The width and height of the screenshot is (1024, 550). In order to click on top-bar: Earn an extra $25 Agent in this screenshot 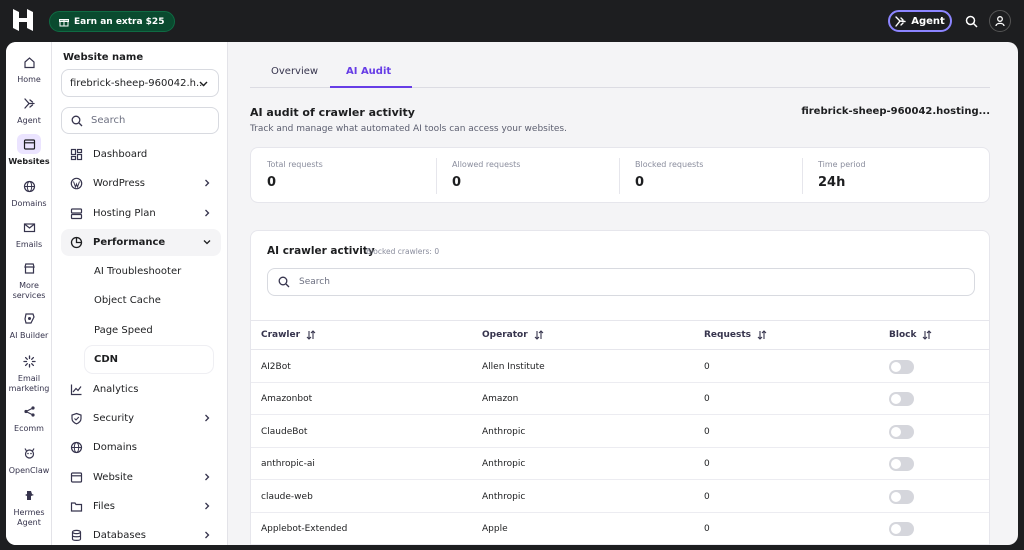, I will do `click(512, 21)`.